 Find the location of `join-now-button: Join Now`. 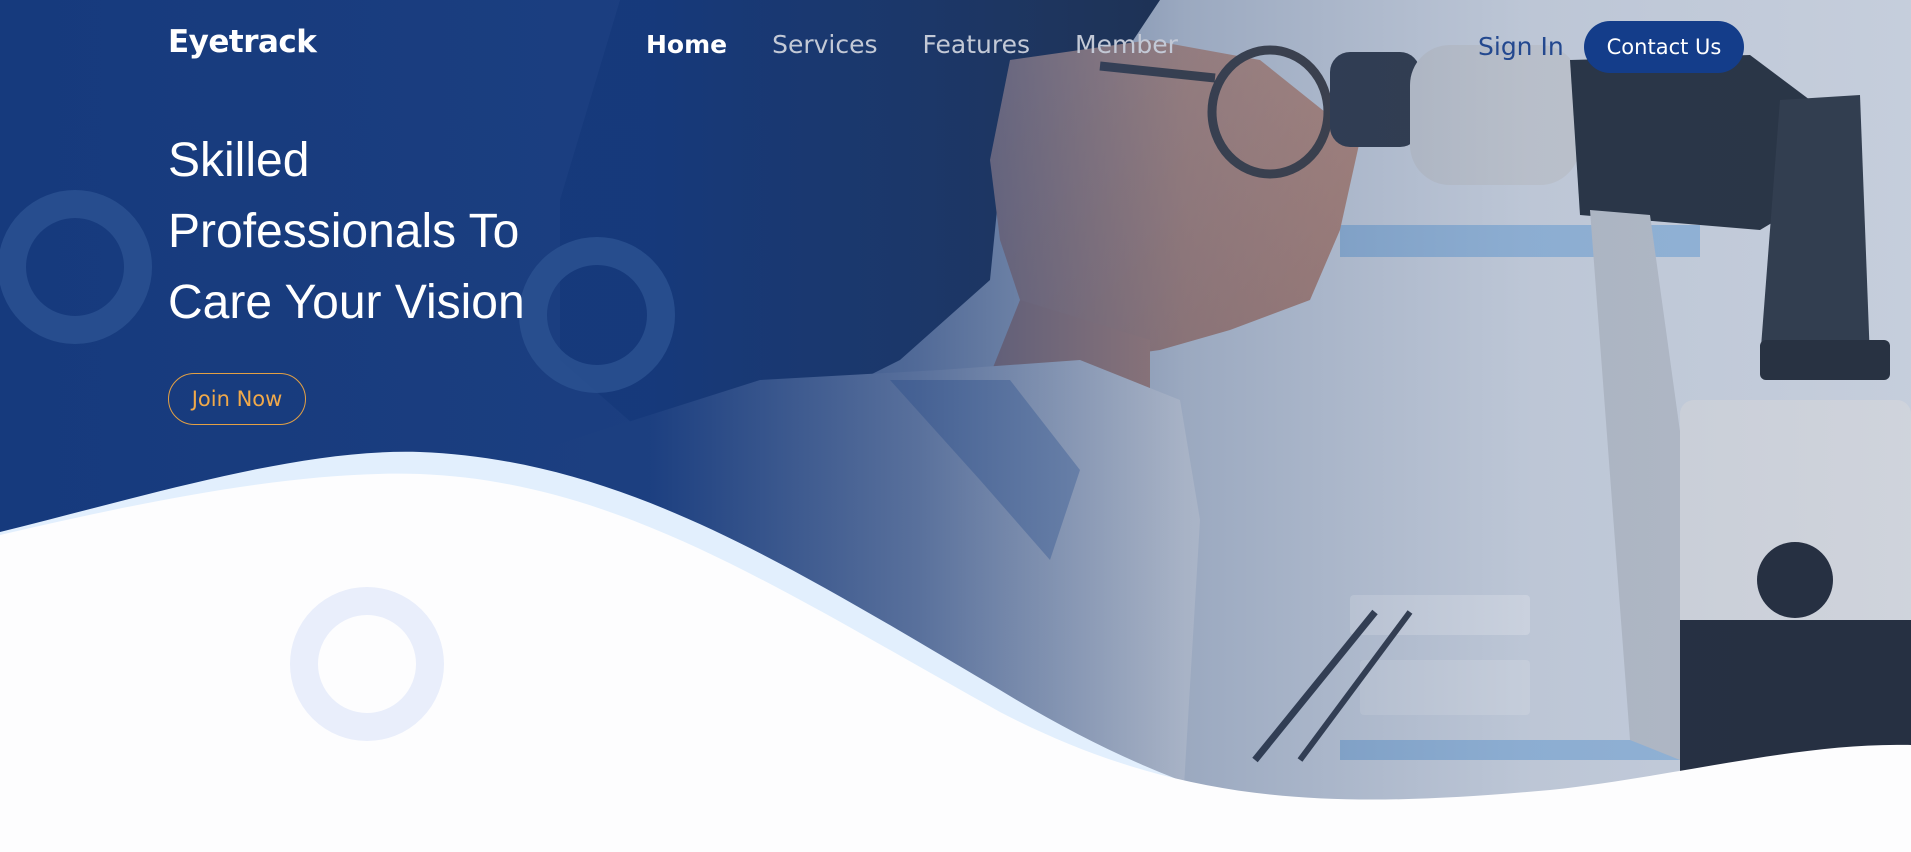

join-now-button: Join Now is located at coordinates (237, 399).